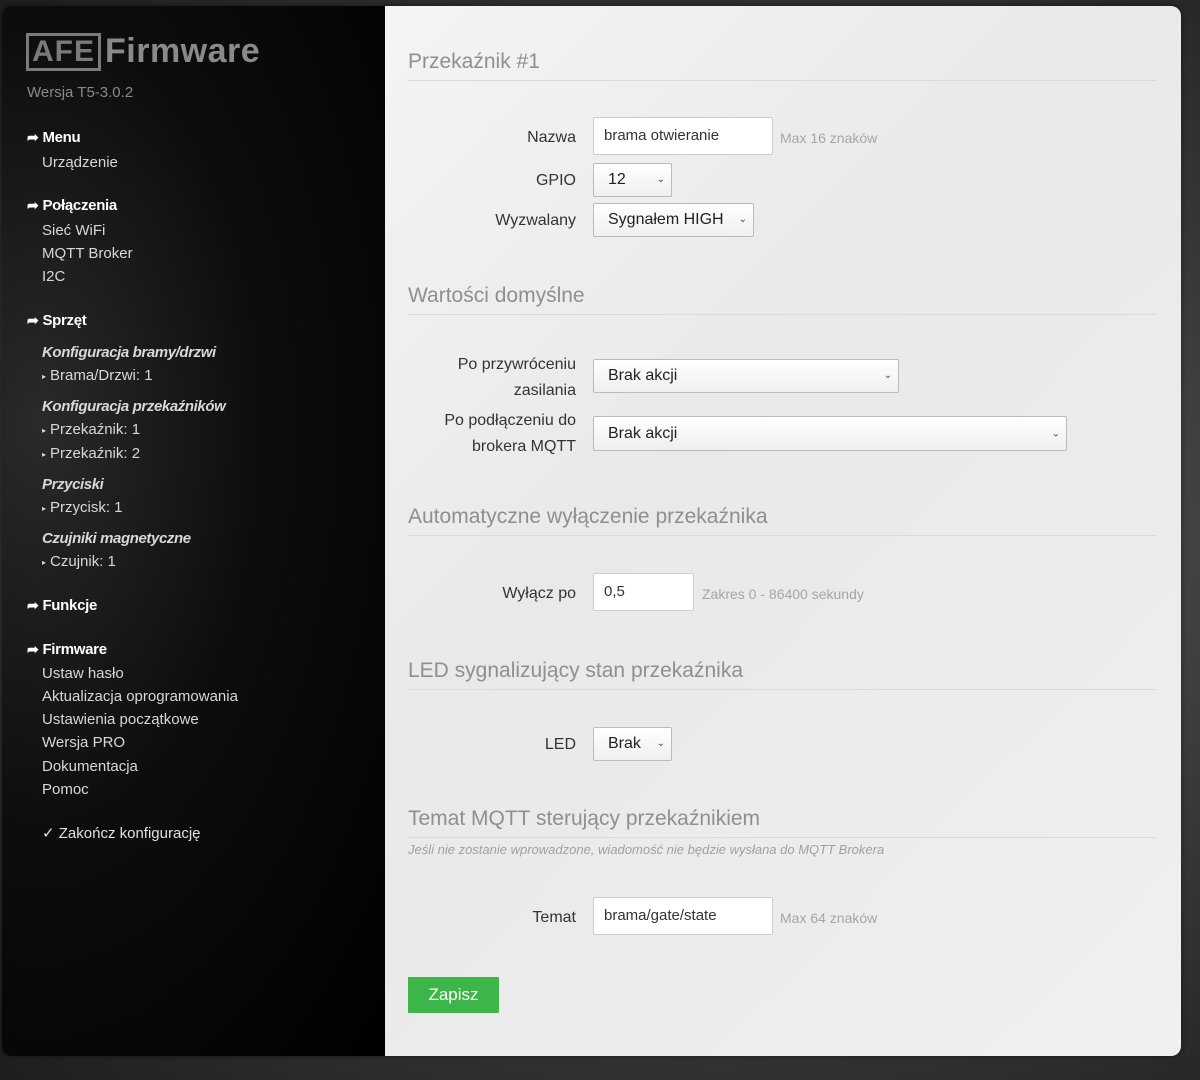 This screenshot has width=1200, height=1080. Describe the element at coordinates (555, 180) in the screenshot. I see `gpio-label: GPIO` at that location.